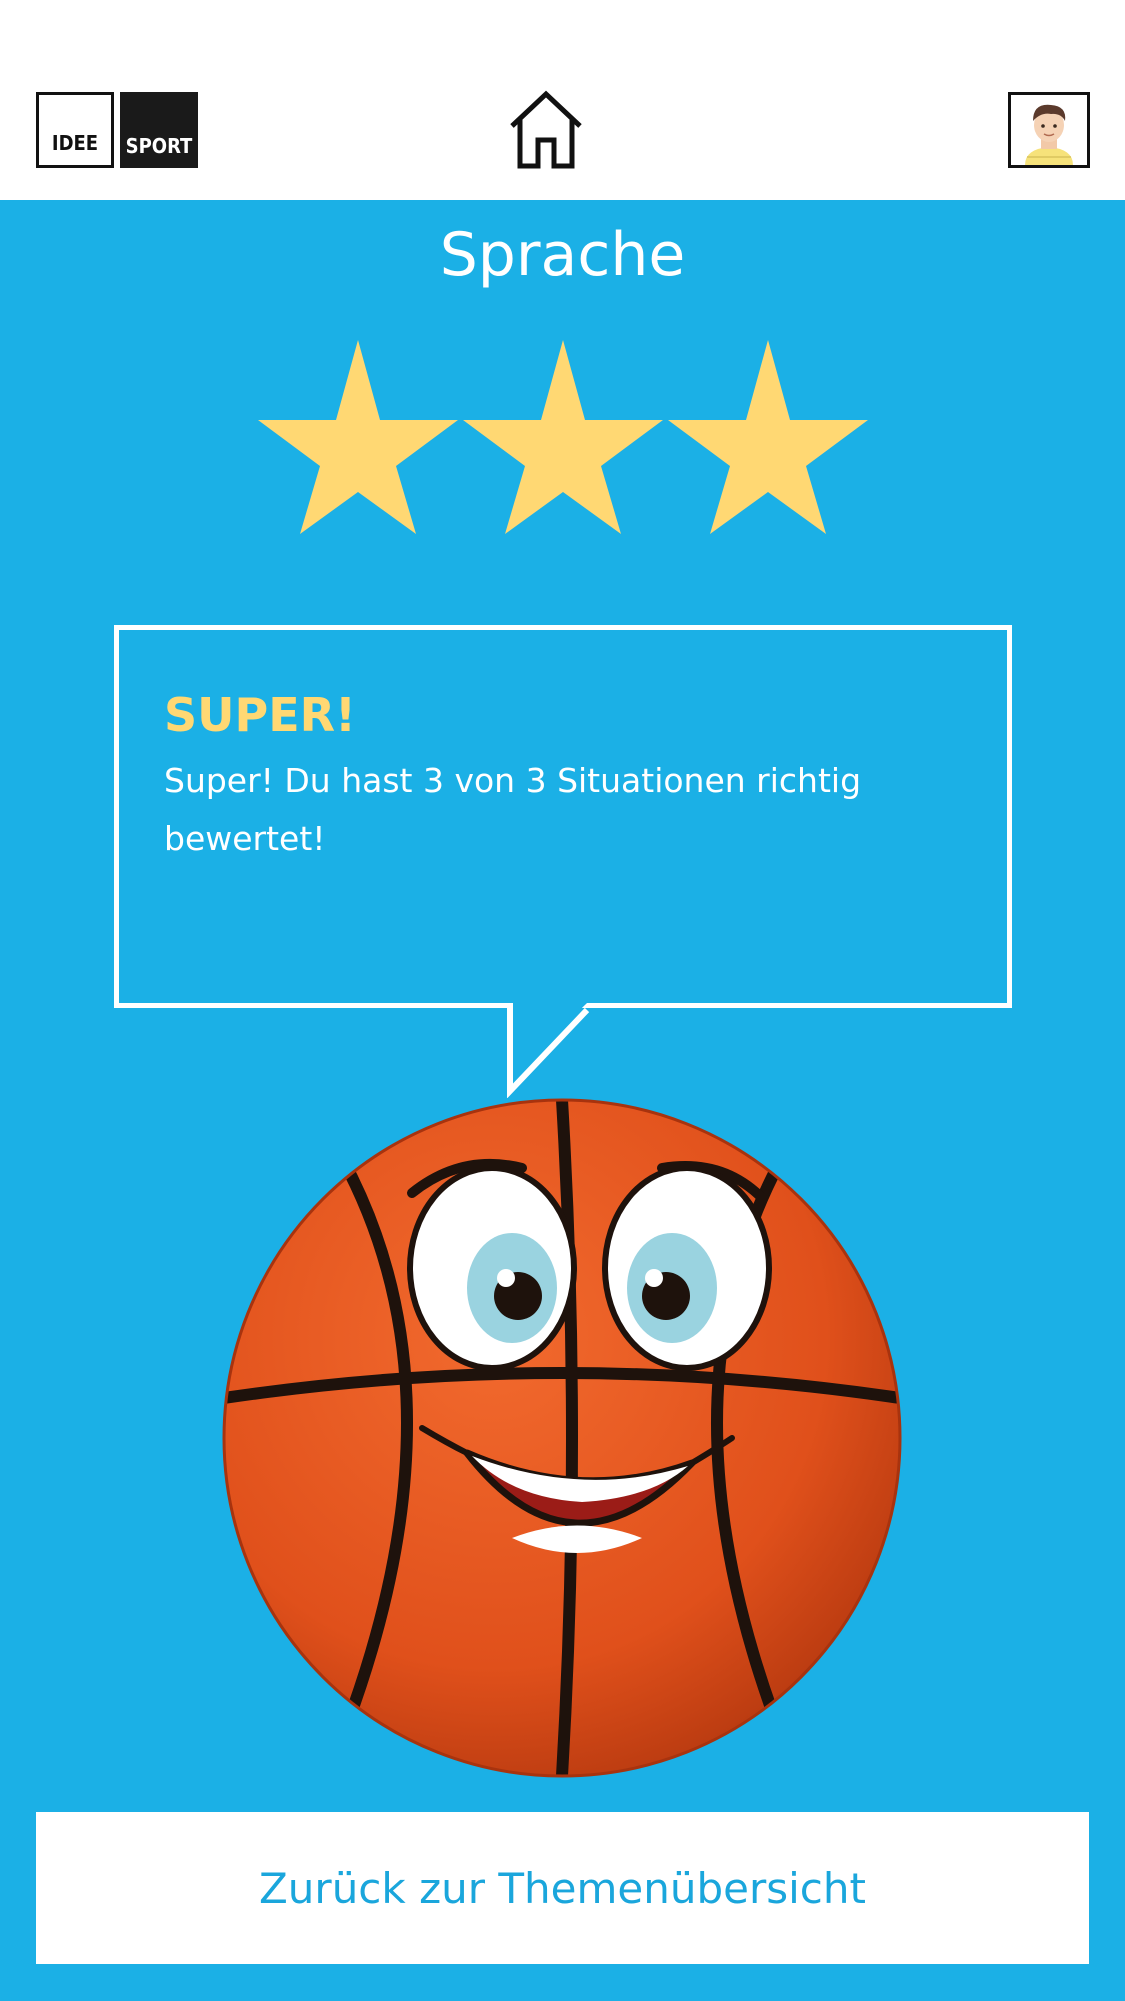 The height and width of the screenshot is (2001, 1125). What do you see at coordinates (562, 255) in the screenshot?
I see `topic-title: Sprache` at bounding box center [562, 255].